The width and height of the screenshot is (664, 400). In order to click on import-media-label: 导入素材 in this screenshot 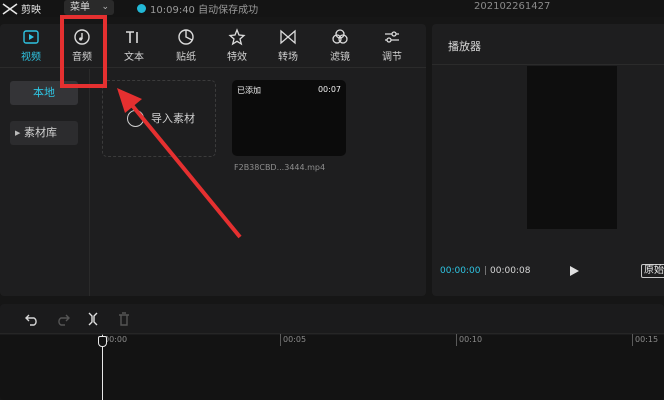, I will do `click(173, 118)`.